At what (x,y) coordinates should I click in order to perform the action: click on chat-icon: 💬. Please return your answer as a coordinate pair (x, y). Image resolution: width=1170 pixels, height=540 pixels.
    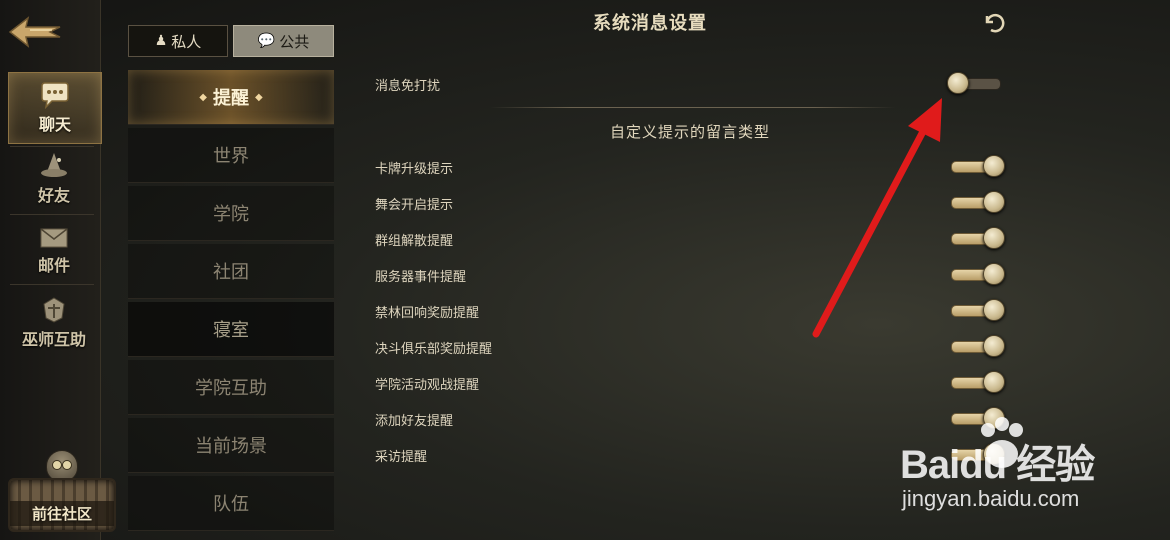
    Looking at the image, I should click on (266, 41).